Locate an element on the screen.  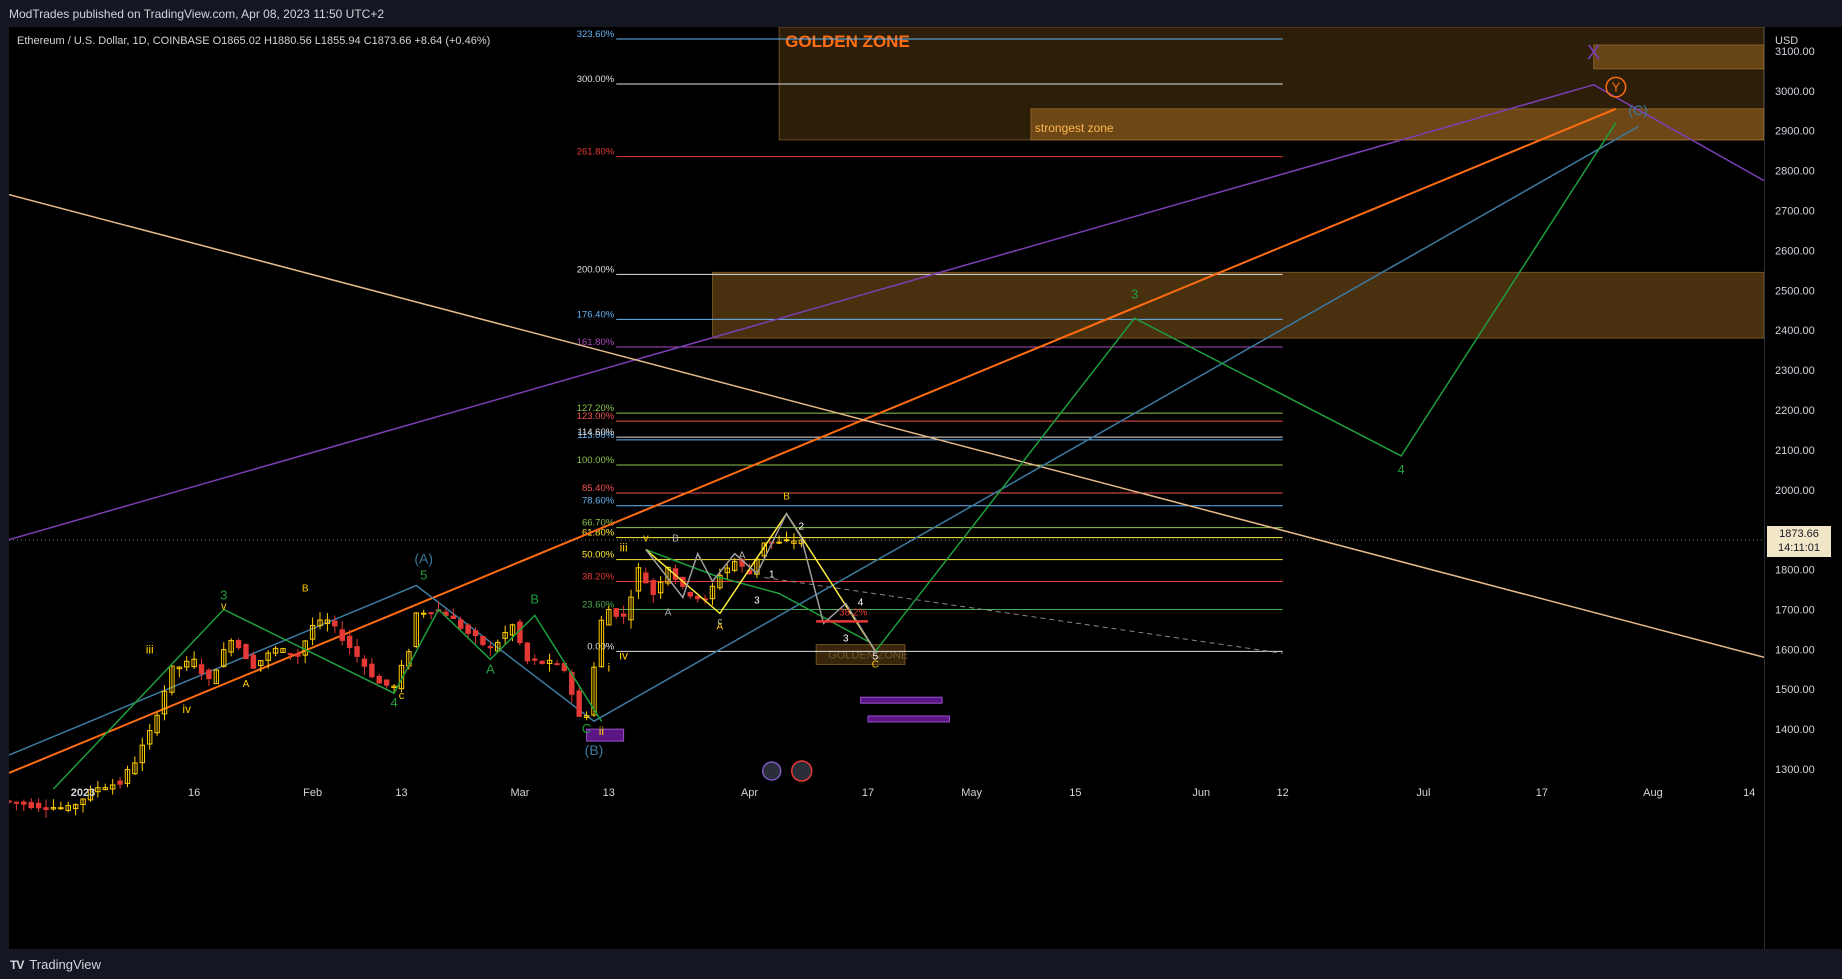
tradingview-brand: TV TradingView is located at coordinates (55, 964).